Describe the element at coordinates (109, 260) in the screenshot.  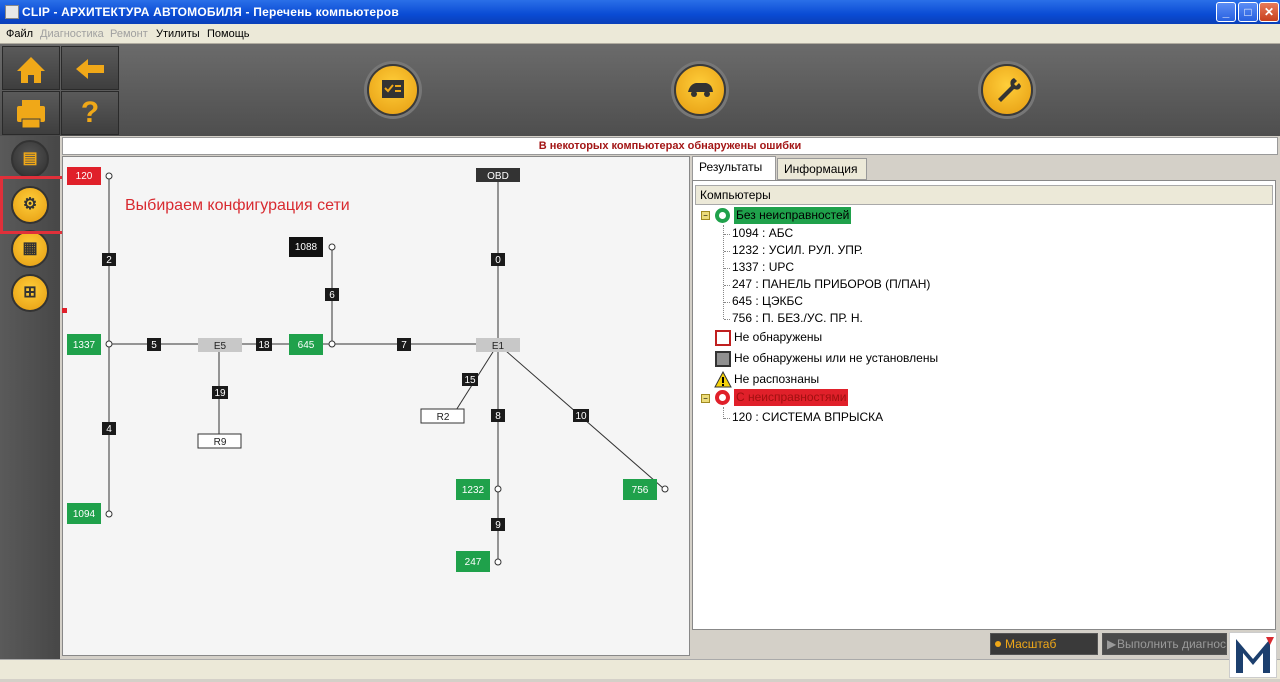
I see `edge-label-2: 2` at that location.